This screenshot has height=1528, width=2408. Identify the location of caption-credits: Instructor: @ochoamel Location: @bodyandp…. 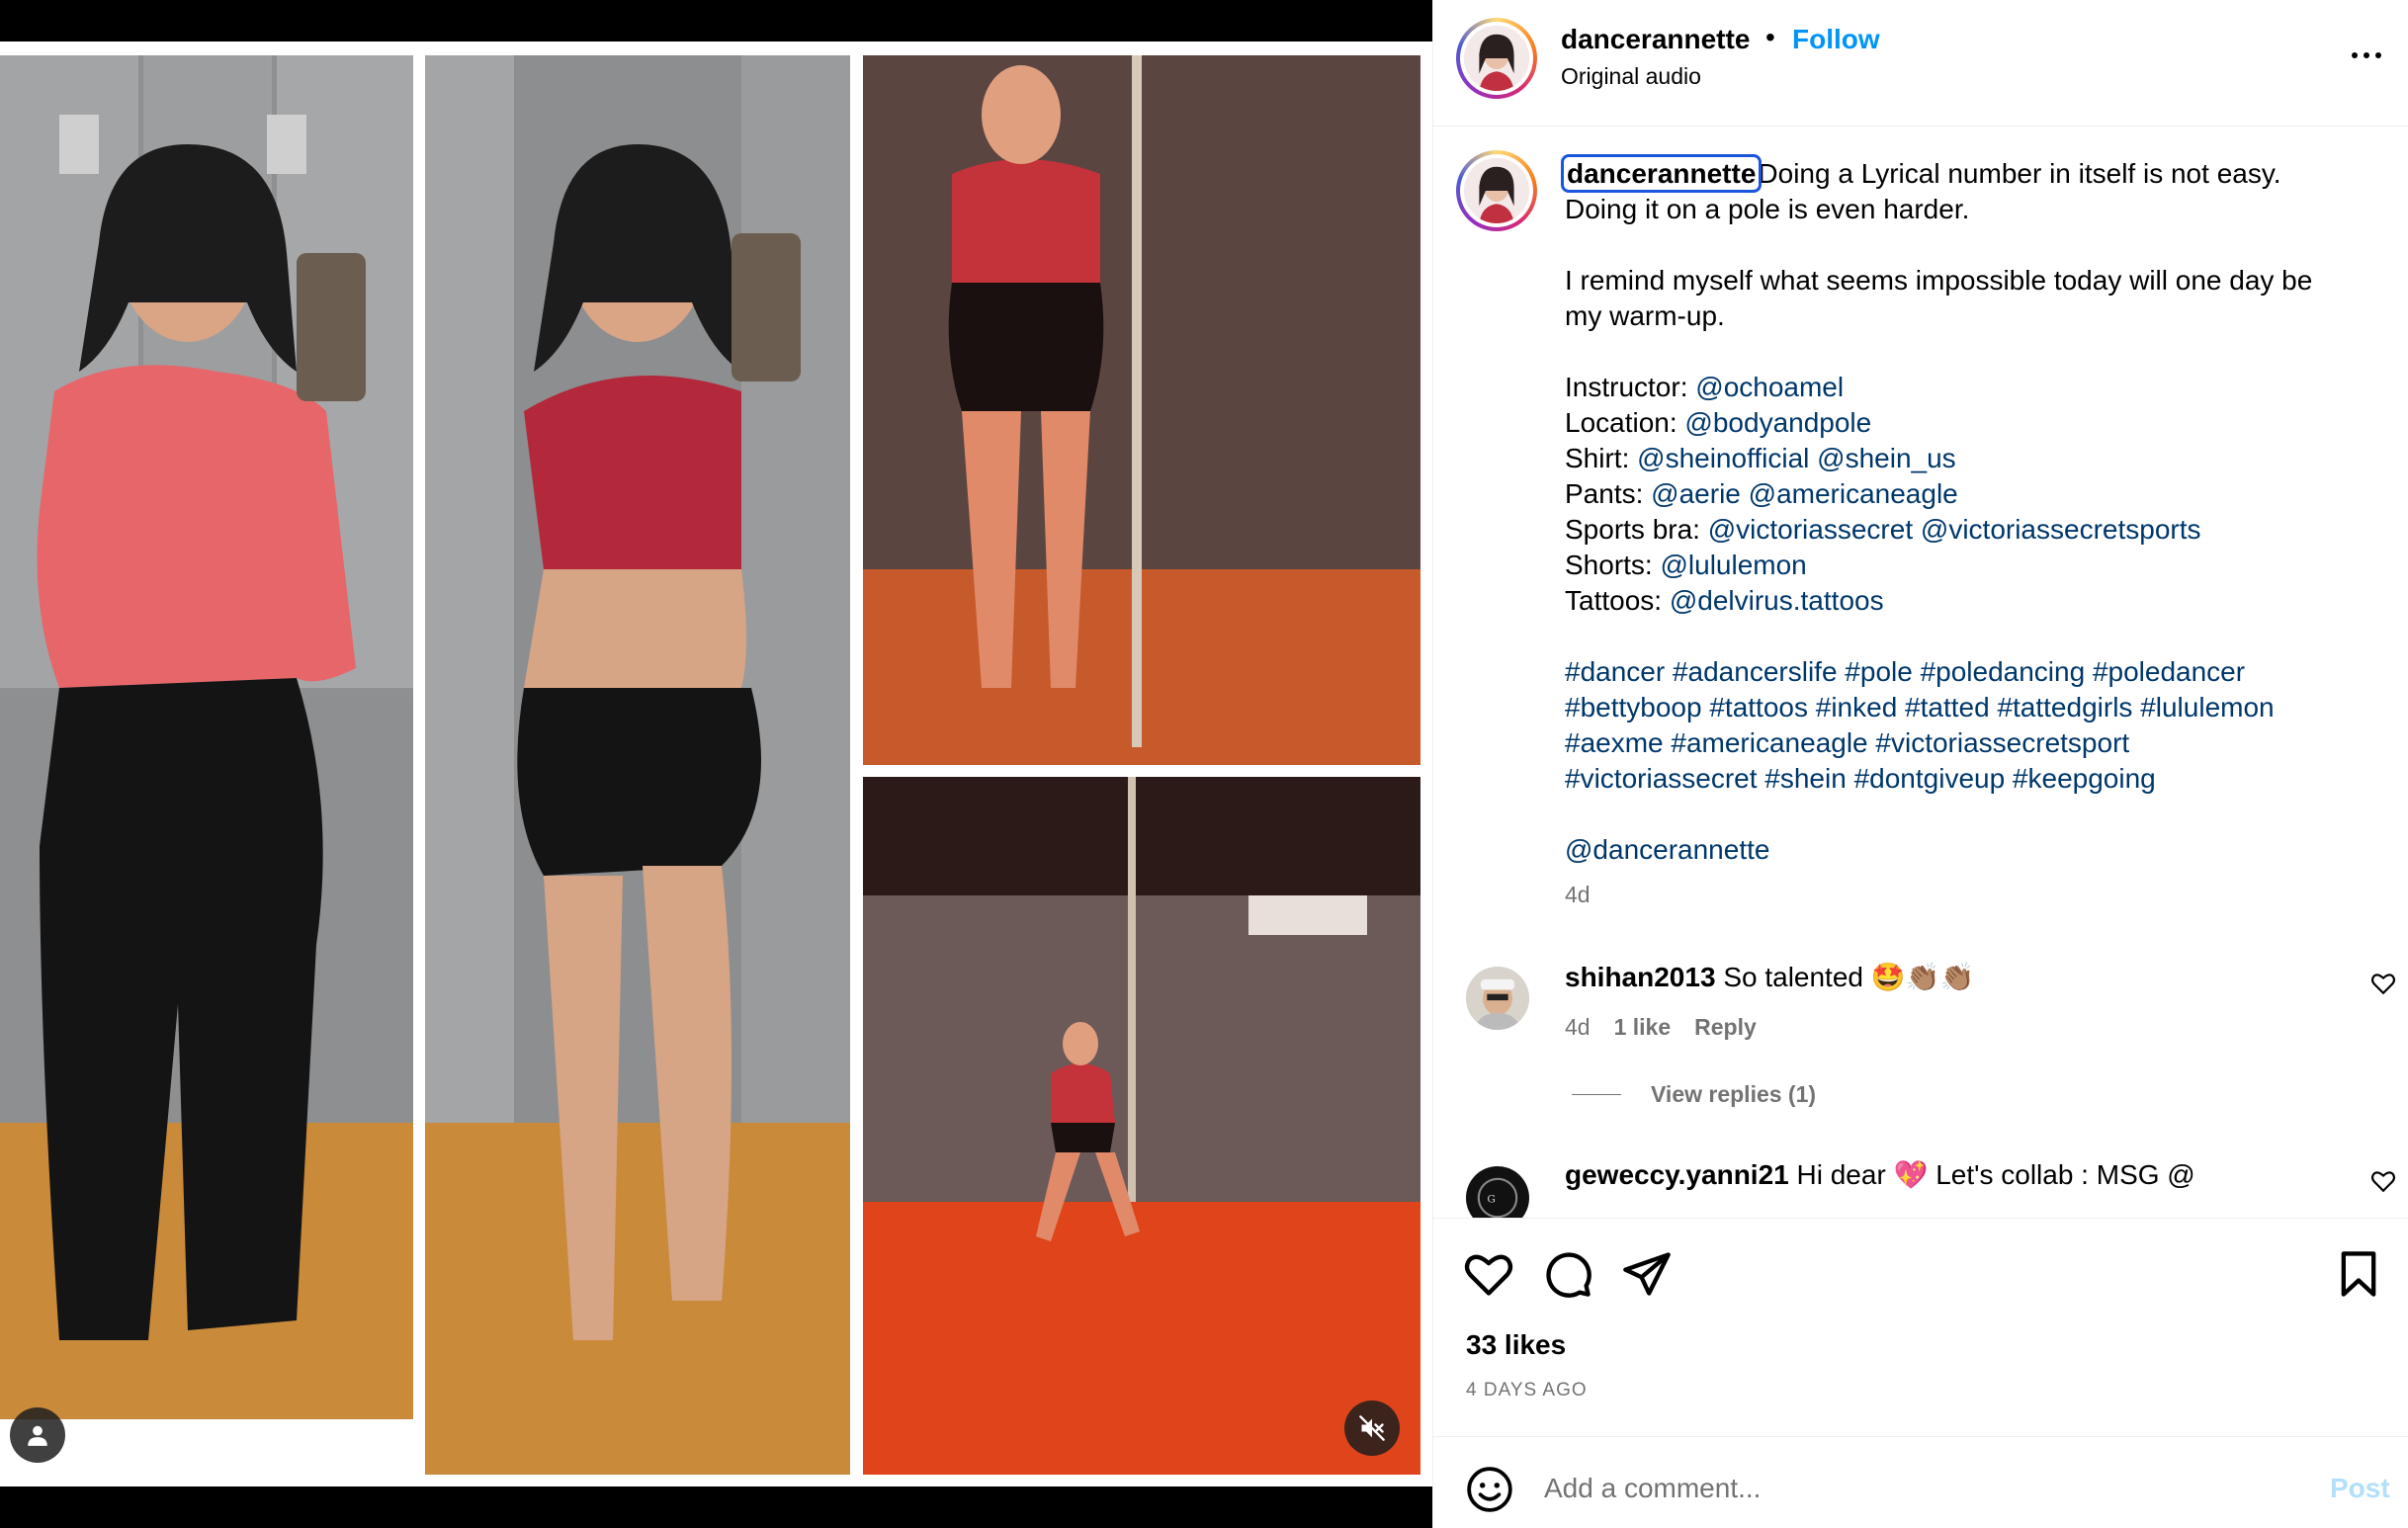
(1960, 494).